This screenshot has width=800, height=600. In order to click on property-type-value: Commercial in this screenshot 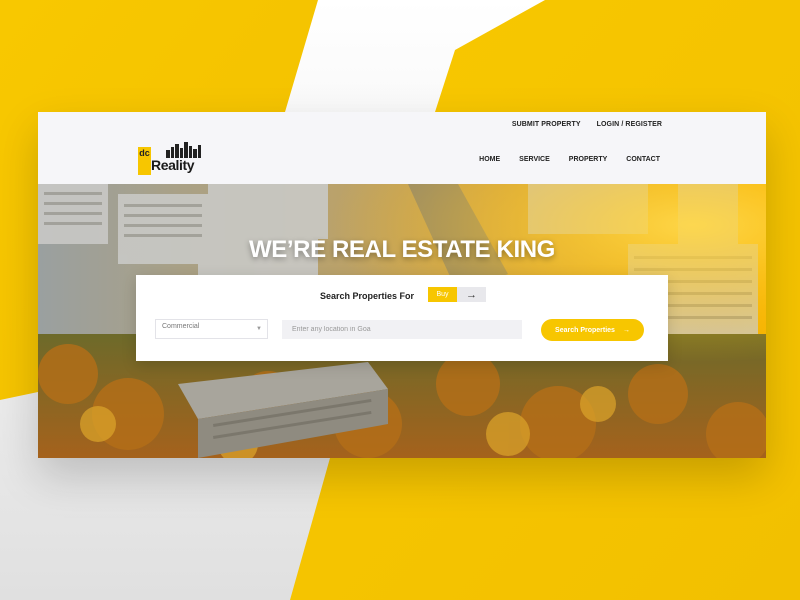, I will do `click(181, 326)`.